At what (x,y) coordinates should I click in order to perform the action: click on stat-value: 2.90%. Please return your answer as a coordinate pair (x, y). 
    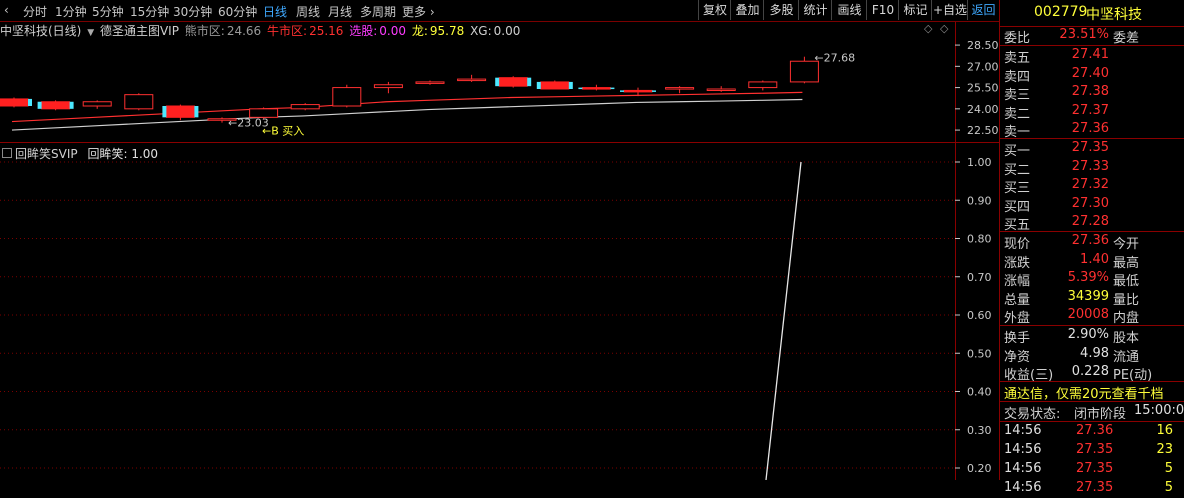
    Looking at the image, I should click on (1088, 334).